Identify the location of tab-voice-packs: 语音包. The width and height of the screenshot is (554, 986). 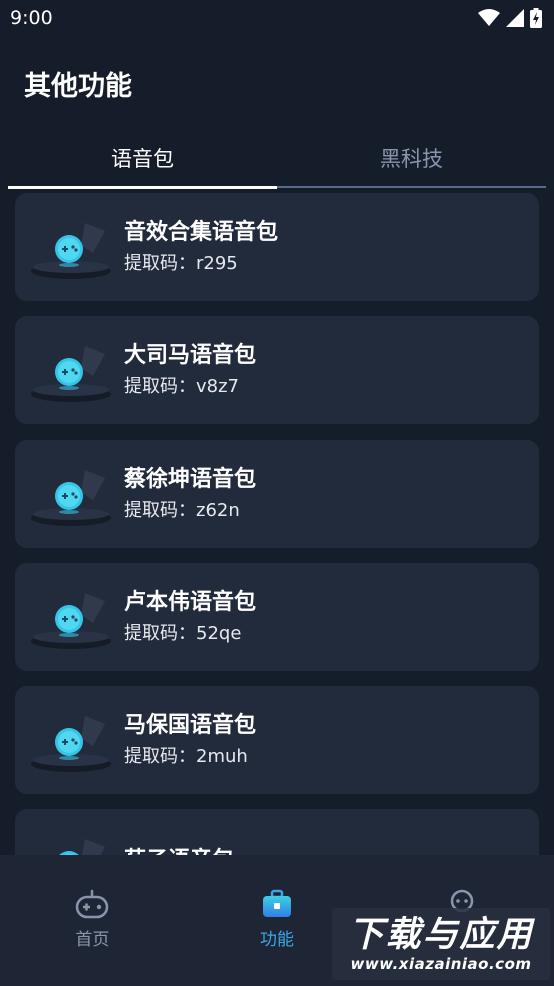
(142, 158).